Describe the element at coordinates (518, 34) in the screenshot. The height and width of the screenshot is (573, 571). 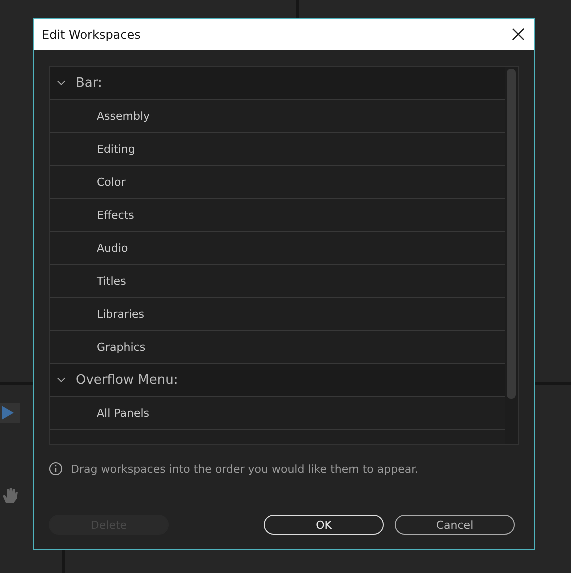
I see `close-icon` at that location.